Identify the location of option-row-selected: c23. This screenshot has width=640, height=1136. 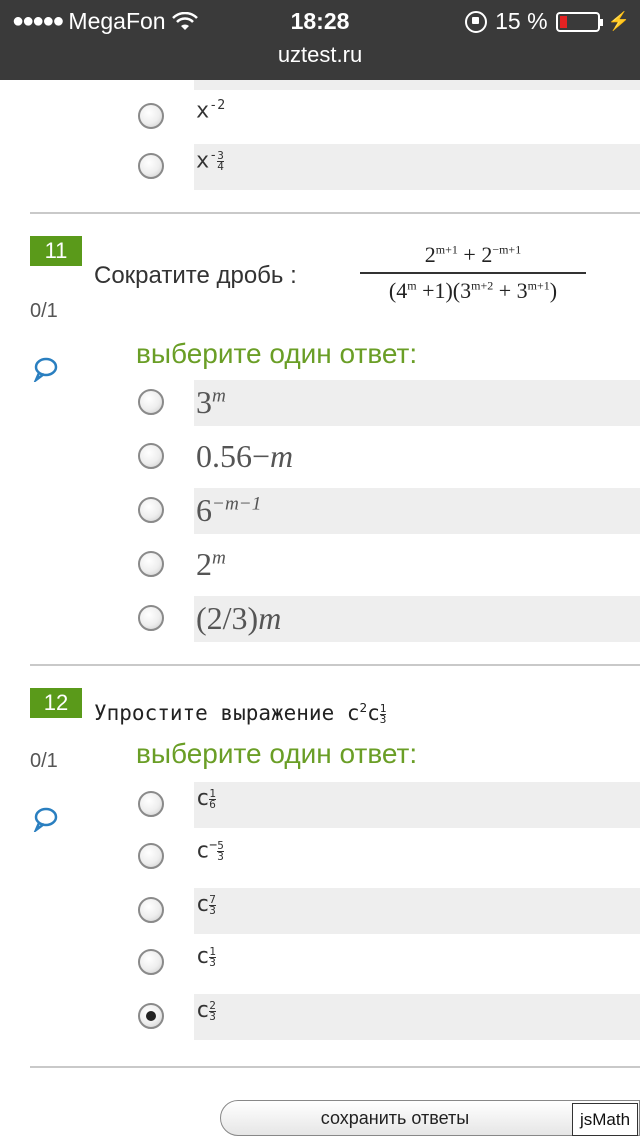
(389, 1017).